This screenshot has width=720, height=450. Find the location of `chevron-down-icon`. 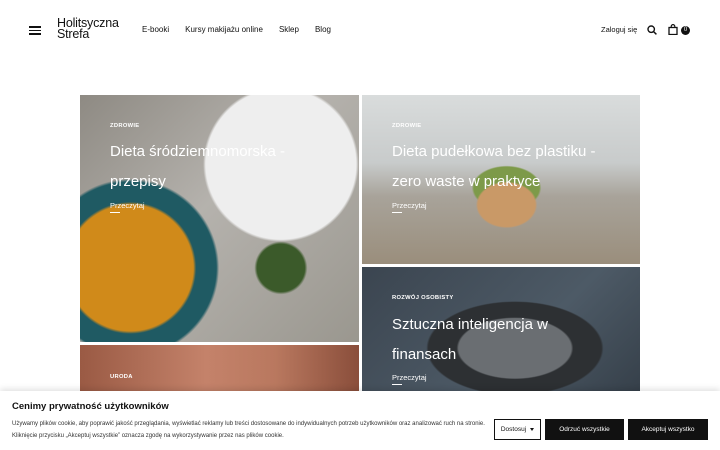

chevron-down-icon is located at coordinates (532, 429).